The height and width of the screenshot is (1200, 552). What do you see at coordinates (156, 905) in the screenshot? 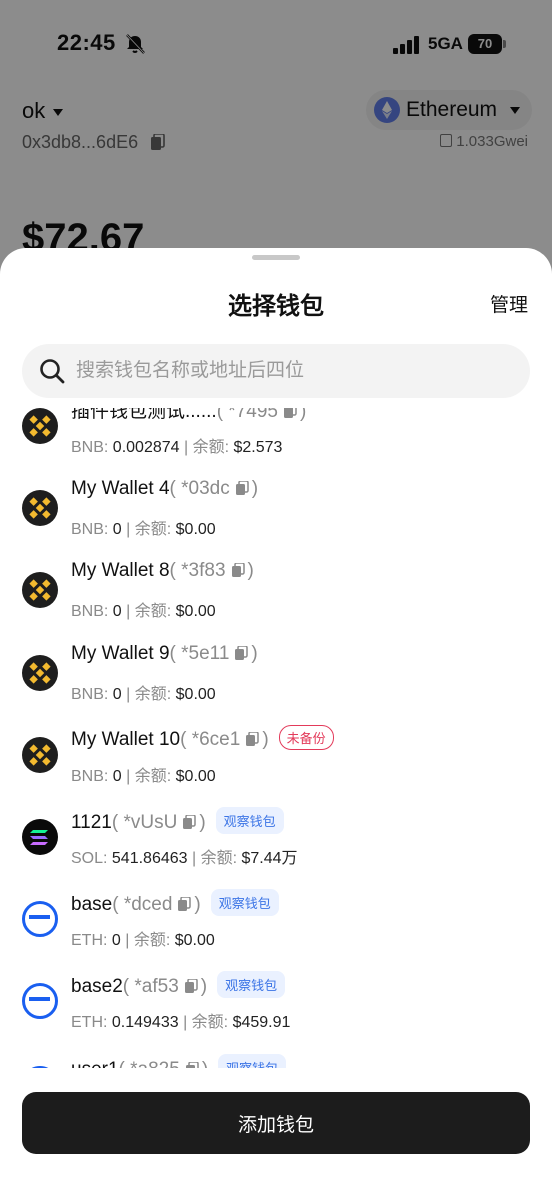
I see `wallet-address-short: ( *dced)` at bounding box center [156, 905].